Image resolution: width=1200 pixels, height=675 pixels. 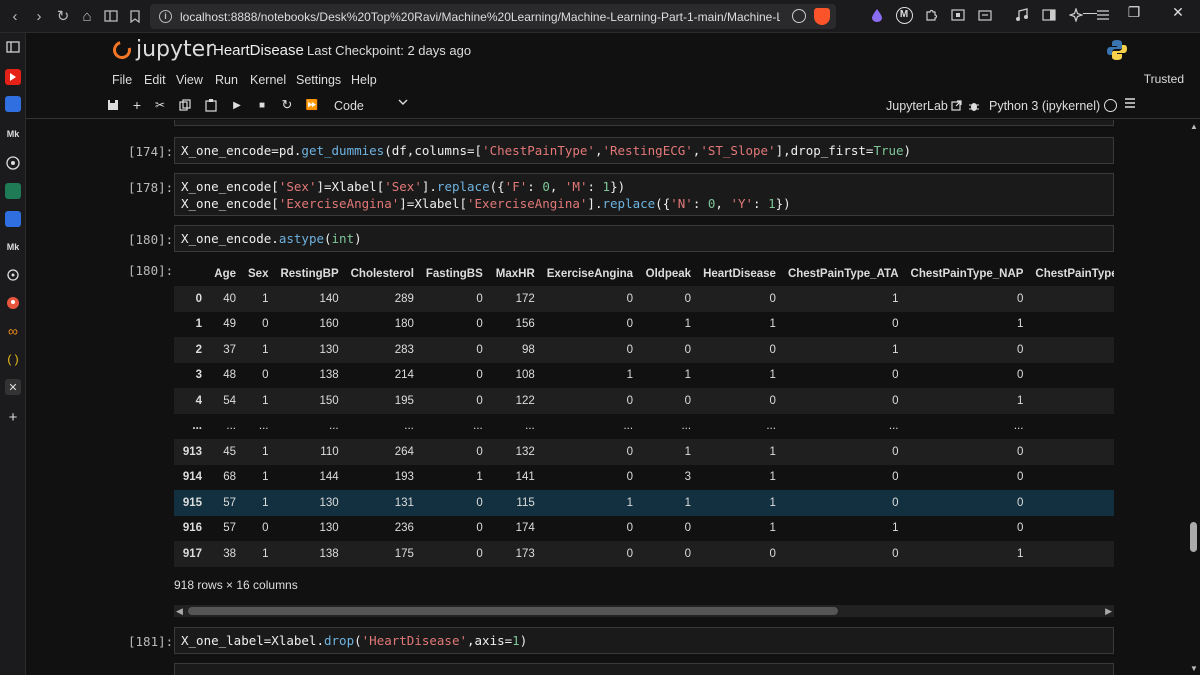 I want to click on menu-view: View, so click(x=189, y=80).